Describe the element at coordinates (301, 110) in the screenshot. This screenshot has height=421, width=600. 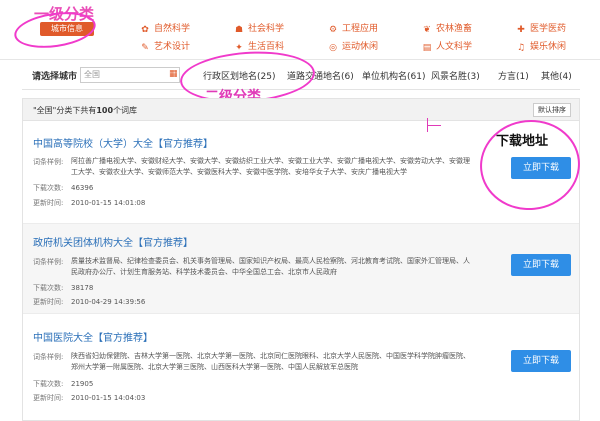
I see `panel-header: "全国"分类下共有100个词库 默认排序` at that location.